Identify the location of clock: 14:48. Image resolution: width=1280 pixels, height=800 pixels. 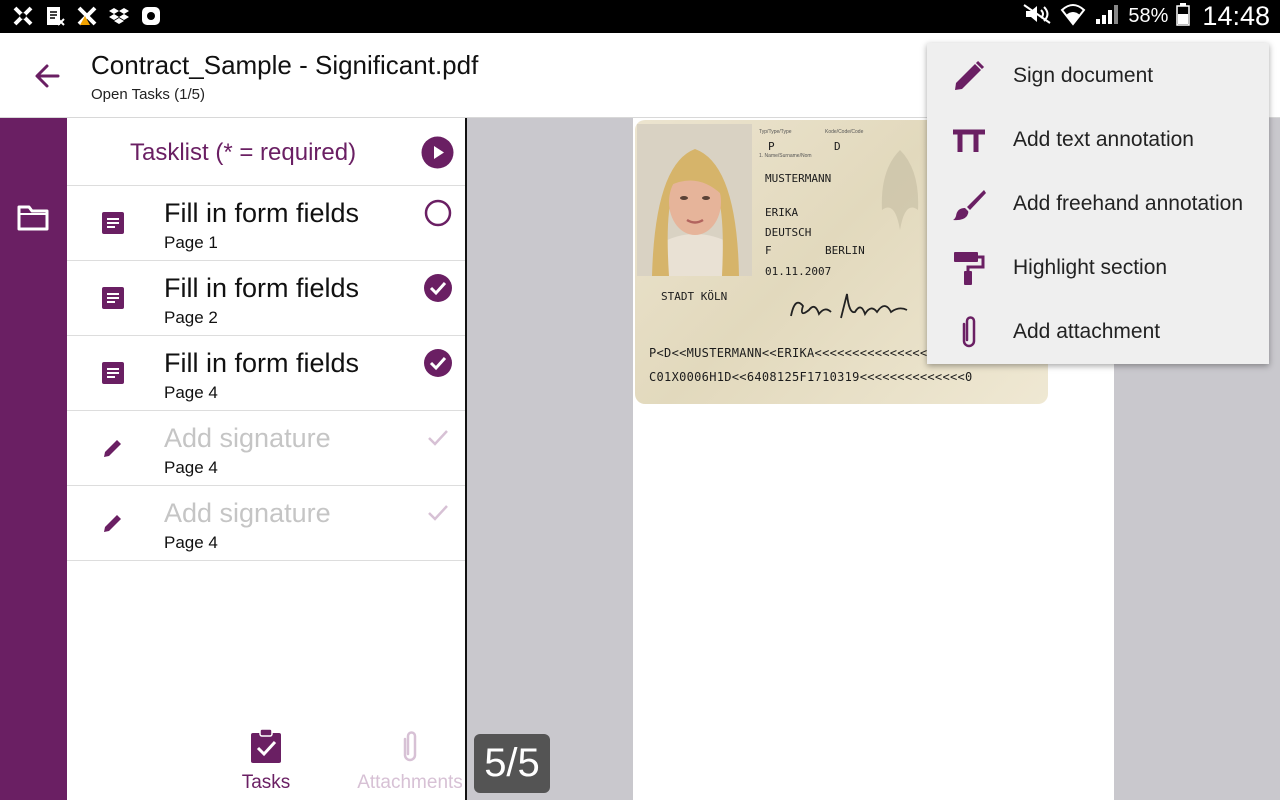
(1236, 16).